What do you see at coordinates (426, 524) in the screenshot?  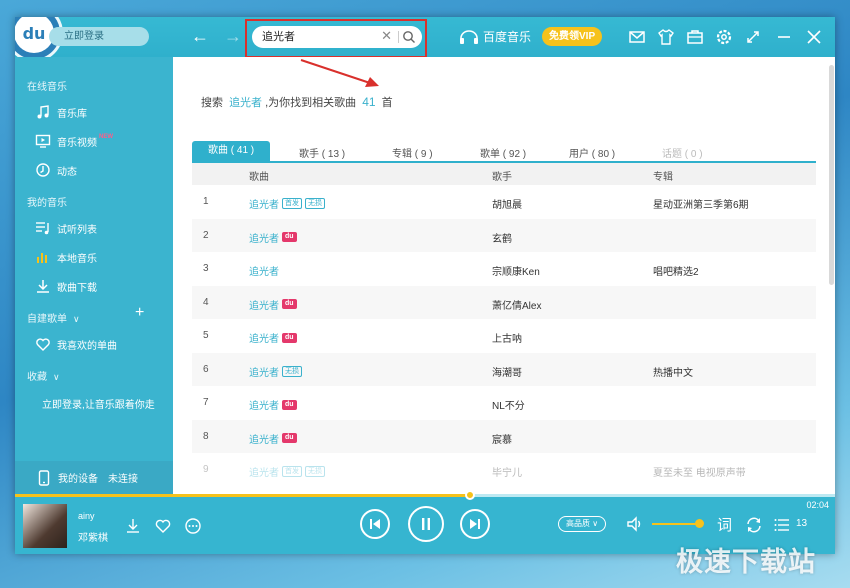 I see `pause-button` at bounding box center [426, 524].